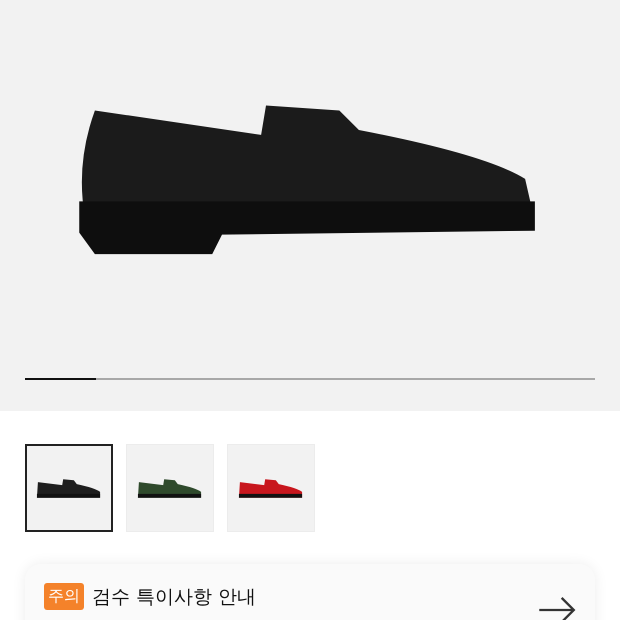 This screenshot has width=620, height=620. I want to click on notice-title: 검수 특이사항 안내, so click(174, 597).